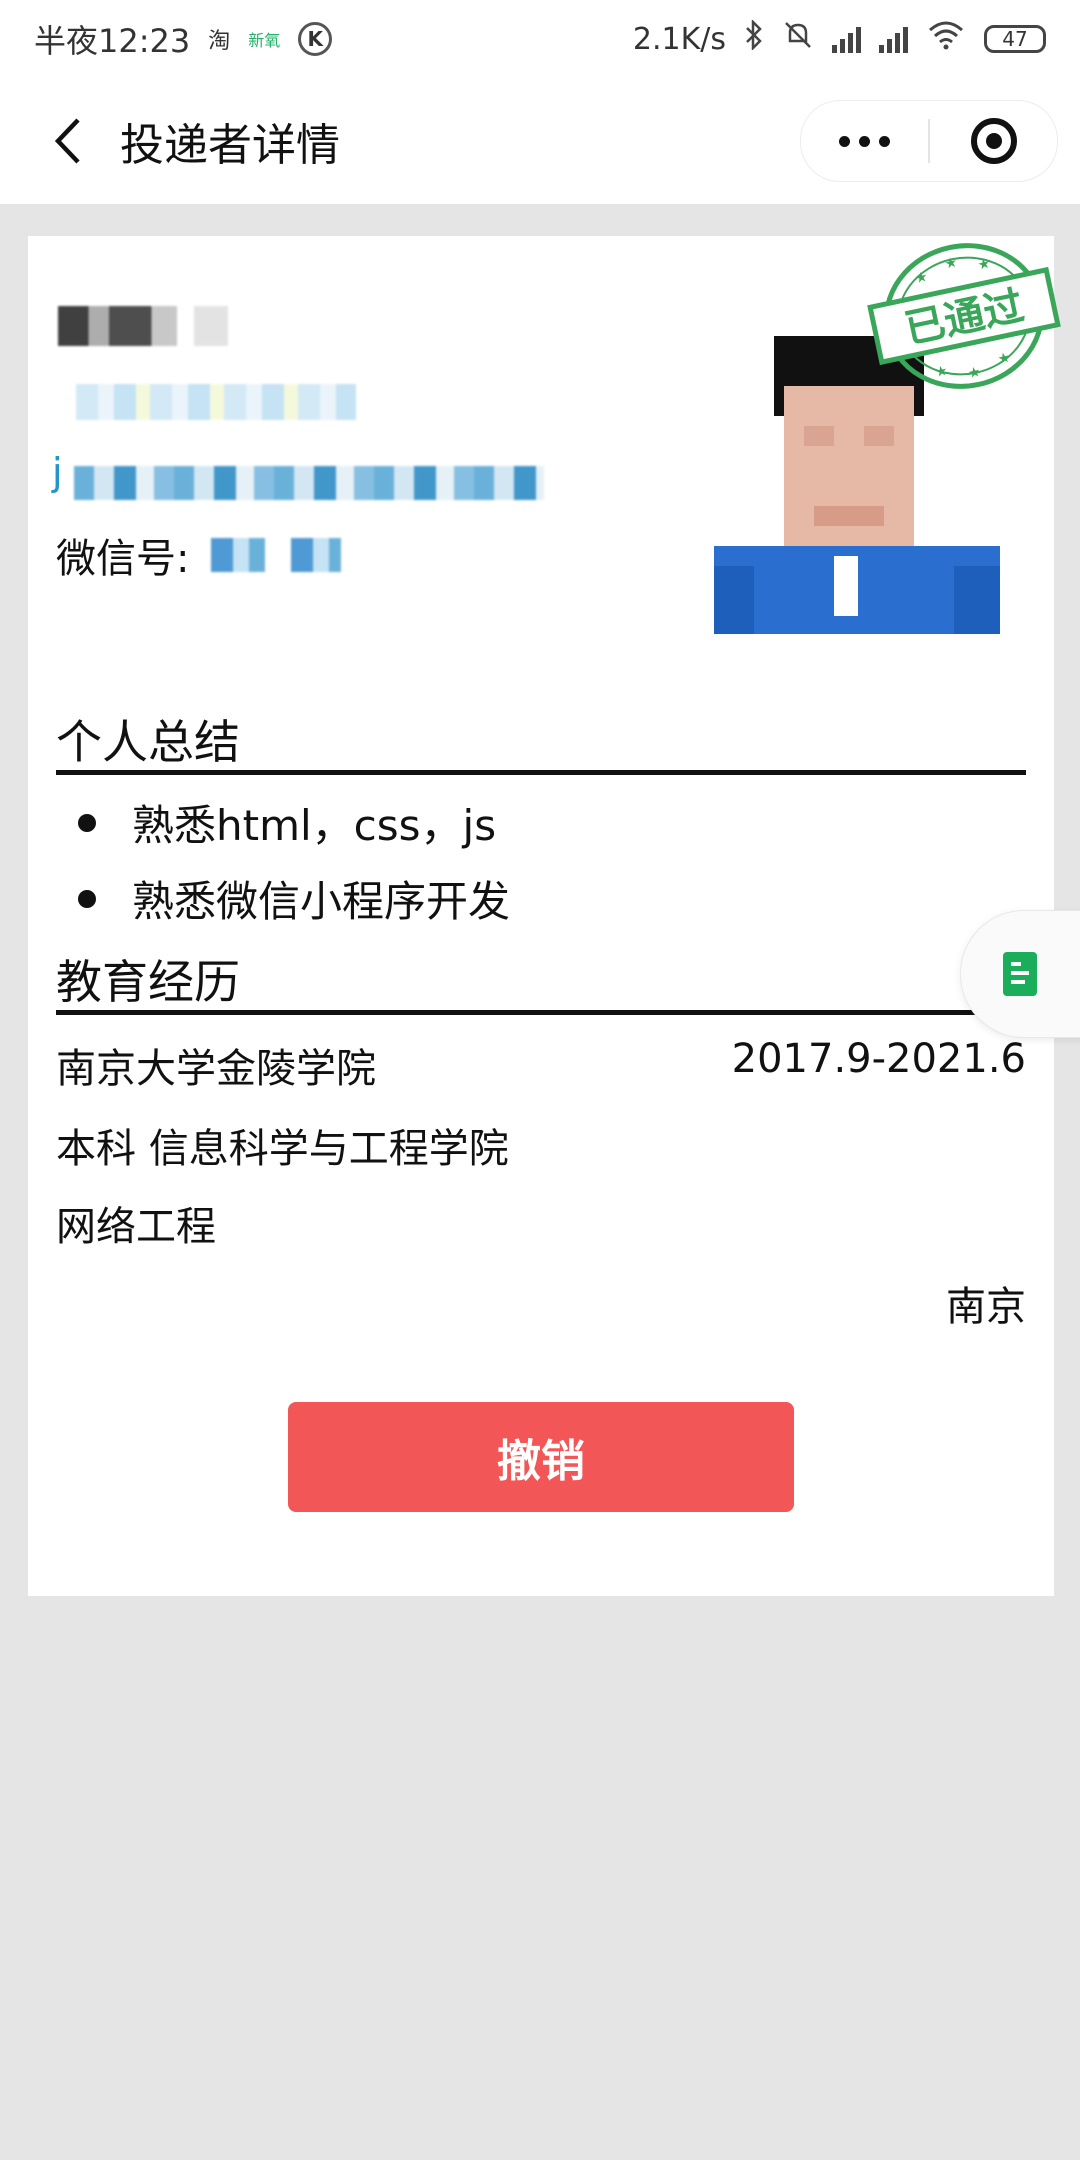 This screenshot has height=2160, width=1080. Describe the element at coordinates (541, 1012) in the screenshot. I see `education-divider` at that location.